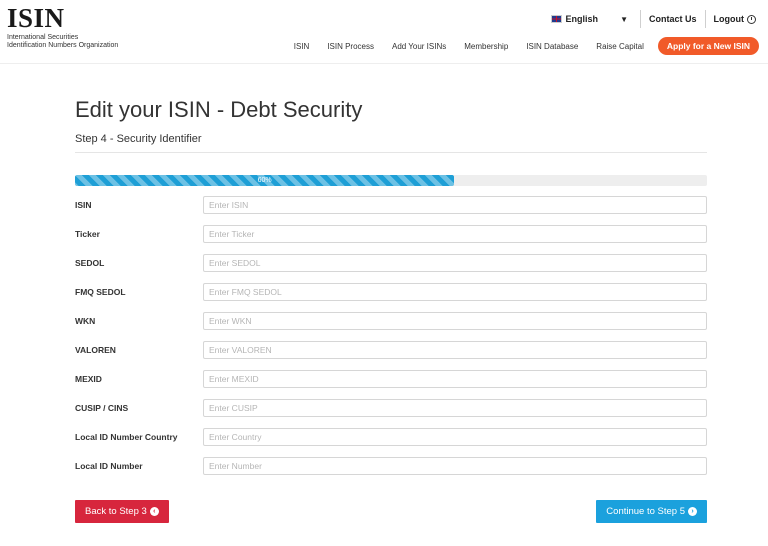 The image size is (768, 546). I want to click on continue-button-label: Continue to Step 5, so click(645, 511).